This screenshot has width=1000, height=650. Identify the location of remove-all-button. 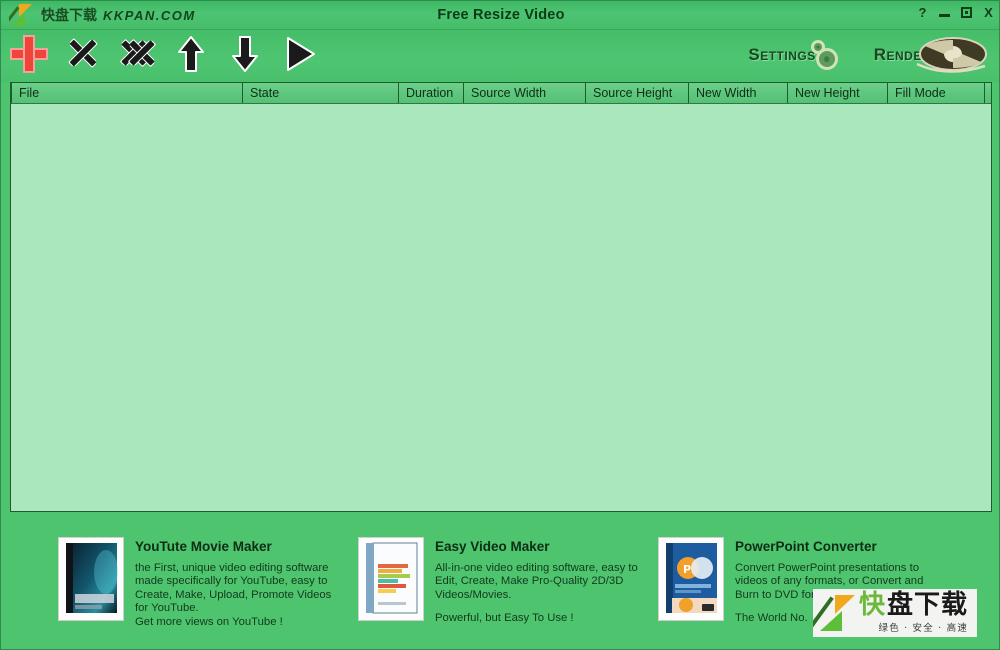
(137, 54).